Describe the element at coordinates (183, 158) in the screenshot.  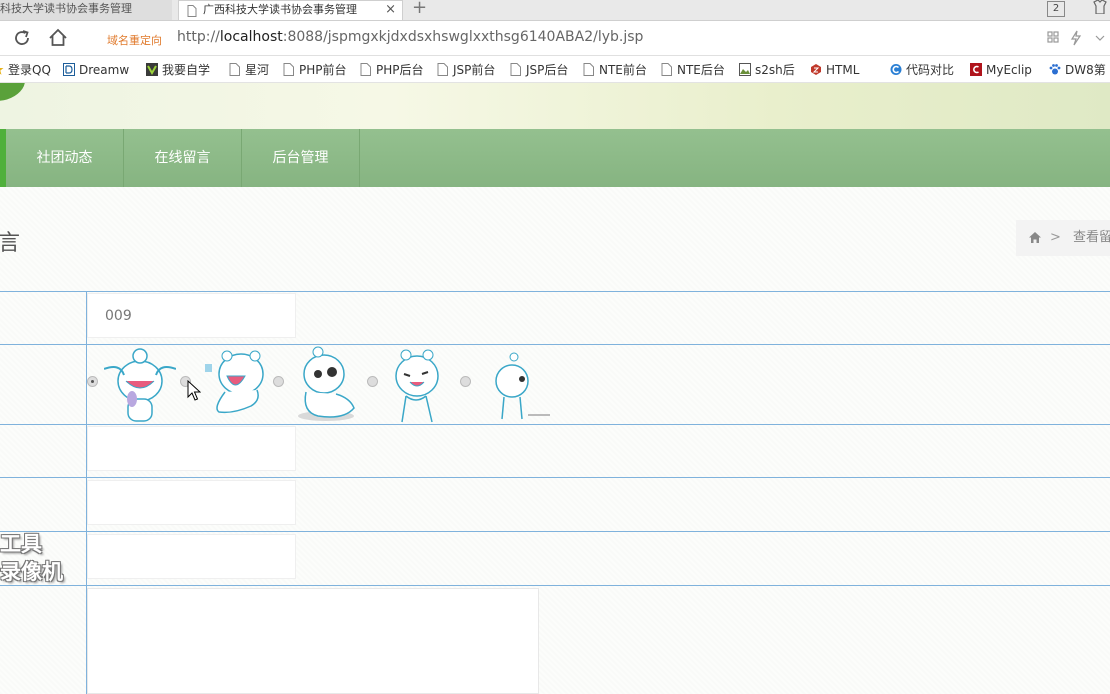
I see `nav-item-online-message: 在线留言` at that location.